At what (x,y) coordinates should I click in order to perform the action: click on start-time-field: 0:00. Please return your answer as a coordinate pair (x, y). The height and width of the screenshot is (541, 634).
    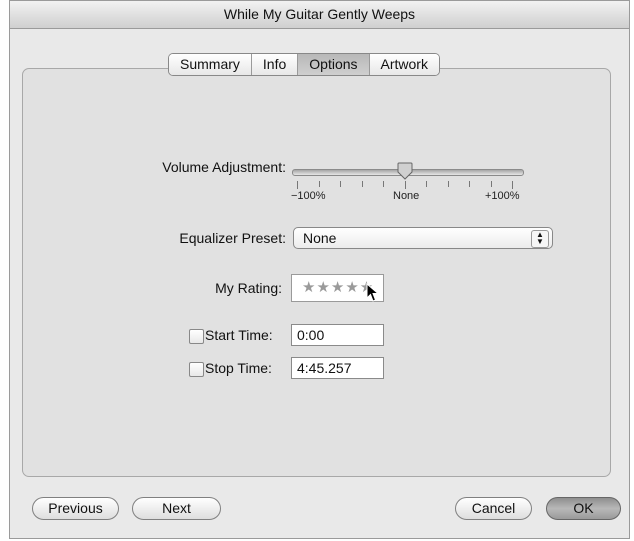
    Looking at the image, I should click on (337, 335).